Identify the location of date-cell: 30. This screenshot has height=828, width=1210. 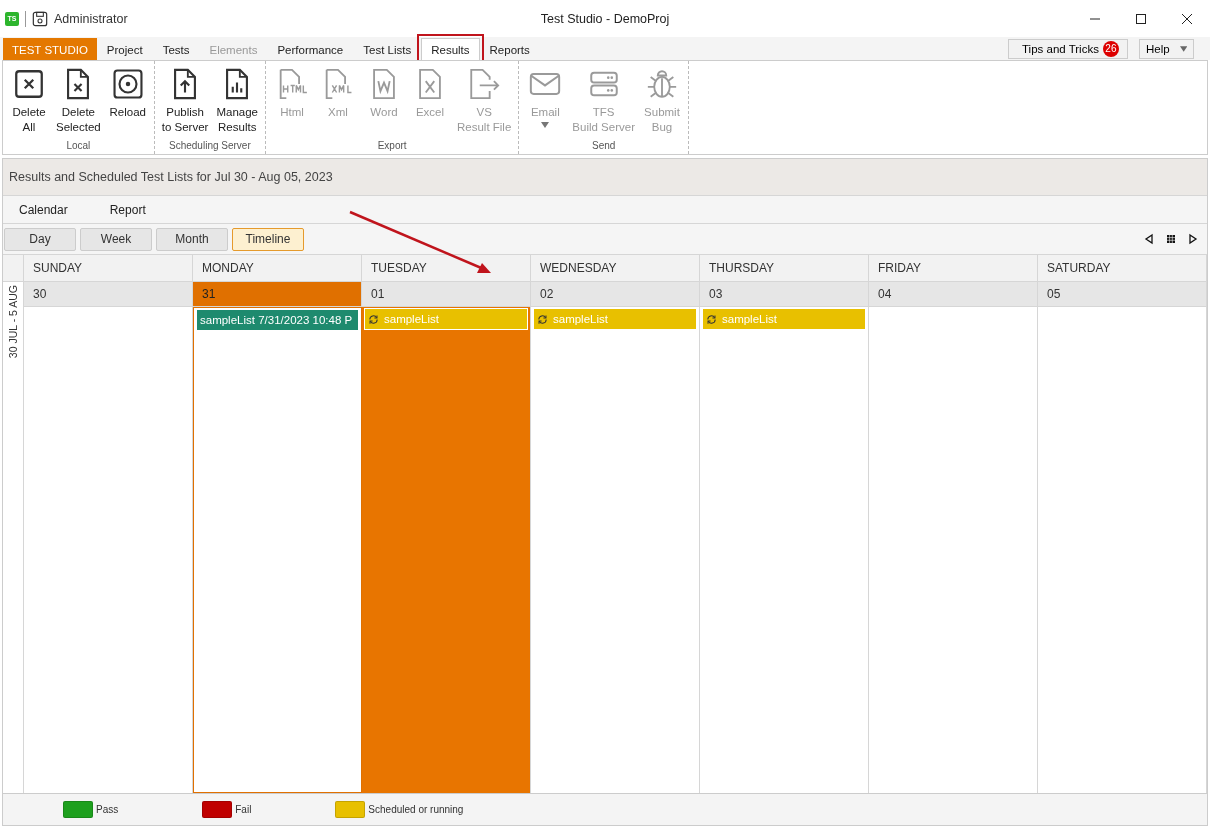
(108, 294).